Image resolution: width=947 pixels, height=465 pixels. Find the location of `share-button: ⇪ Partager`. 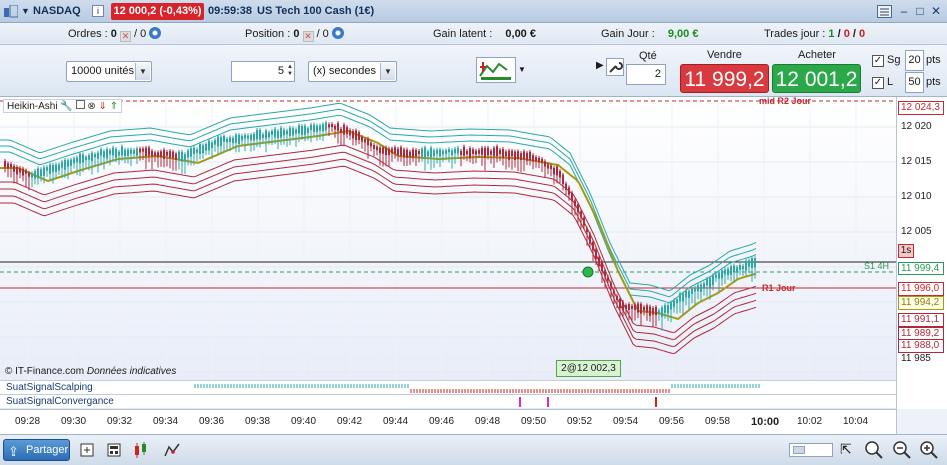

share-button: ⇪ Partager is located at coordinates (36, 450).